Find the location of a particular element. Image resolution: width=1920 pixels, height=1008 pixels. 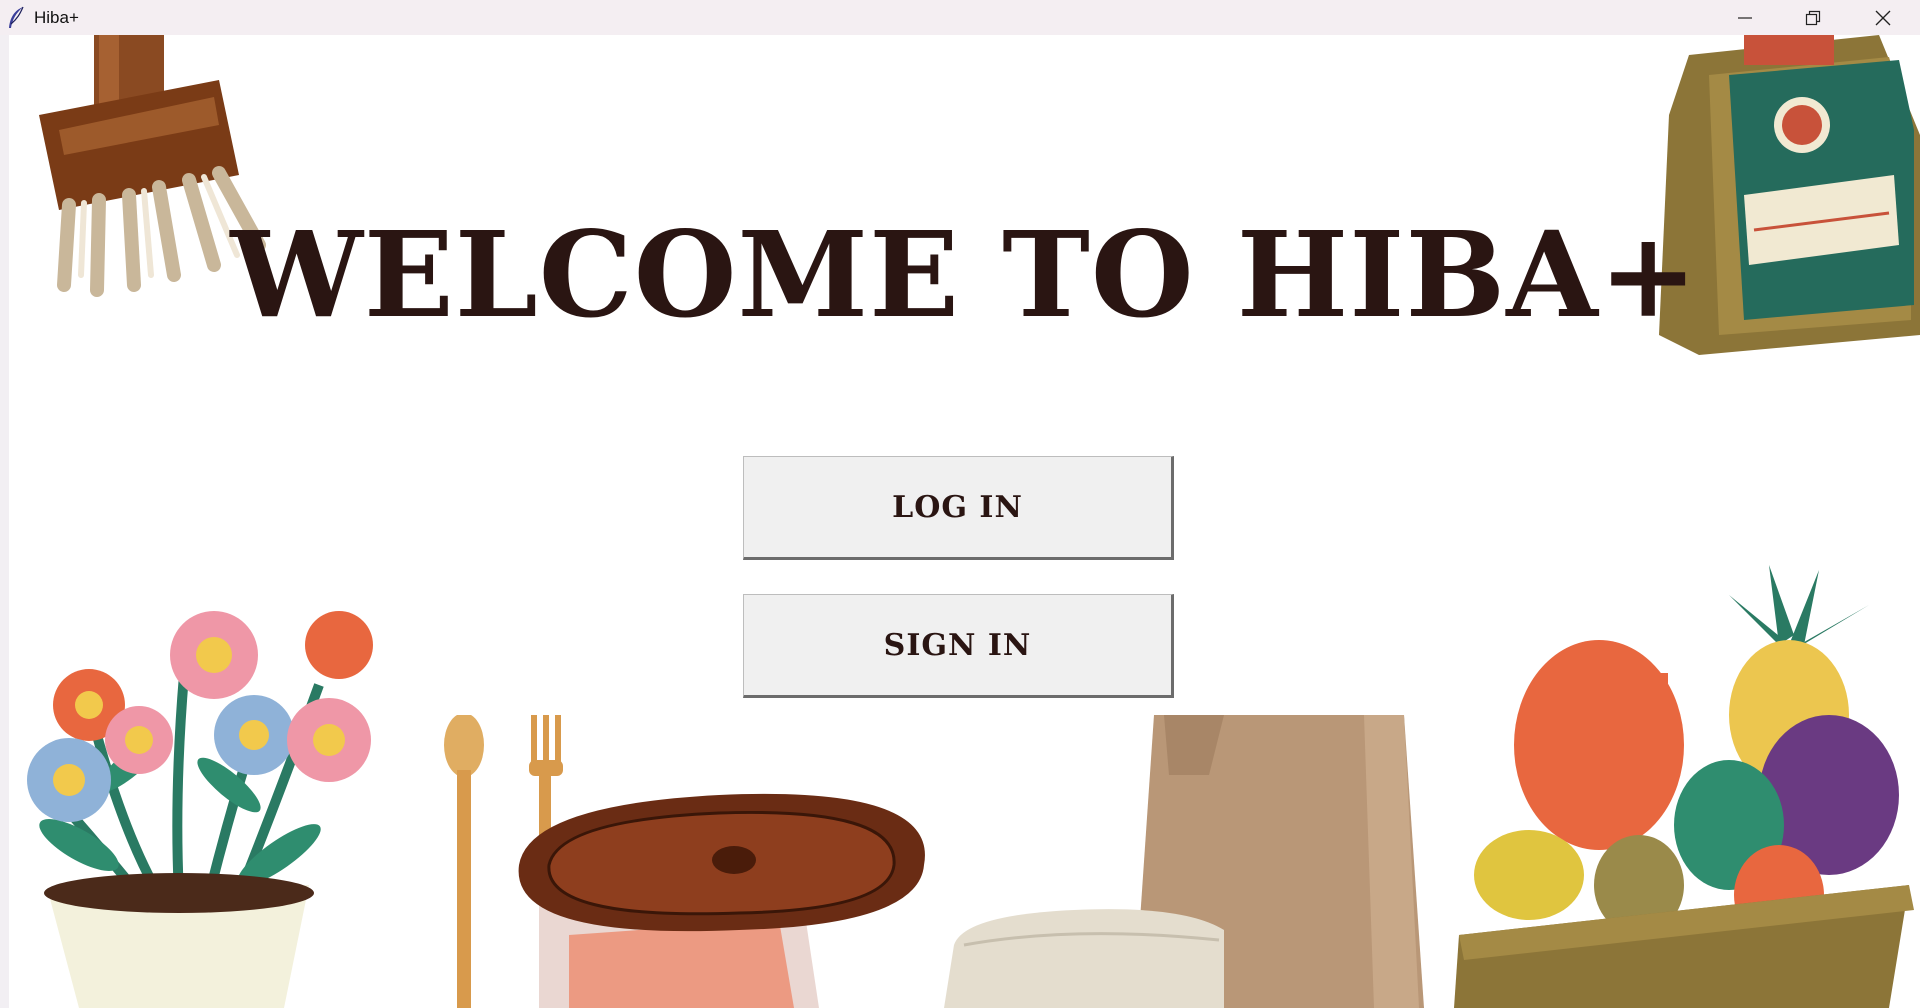

restore-icon is located at coordinates (1813, 17).